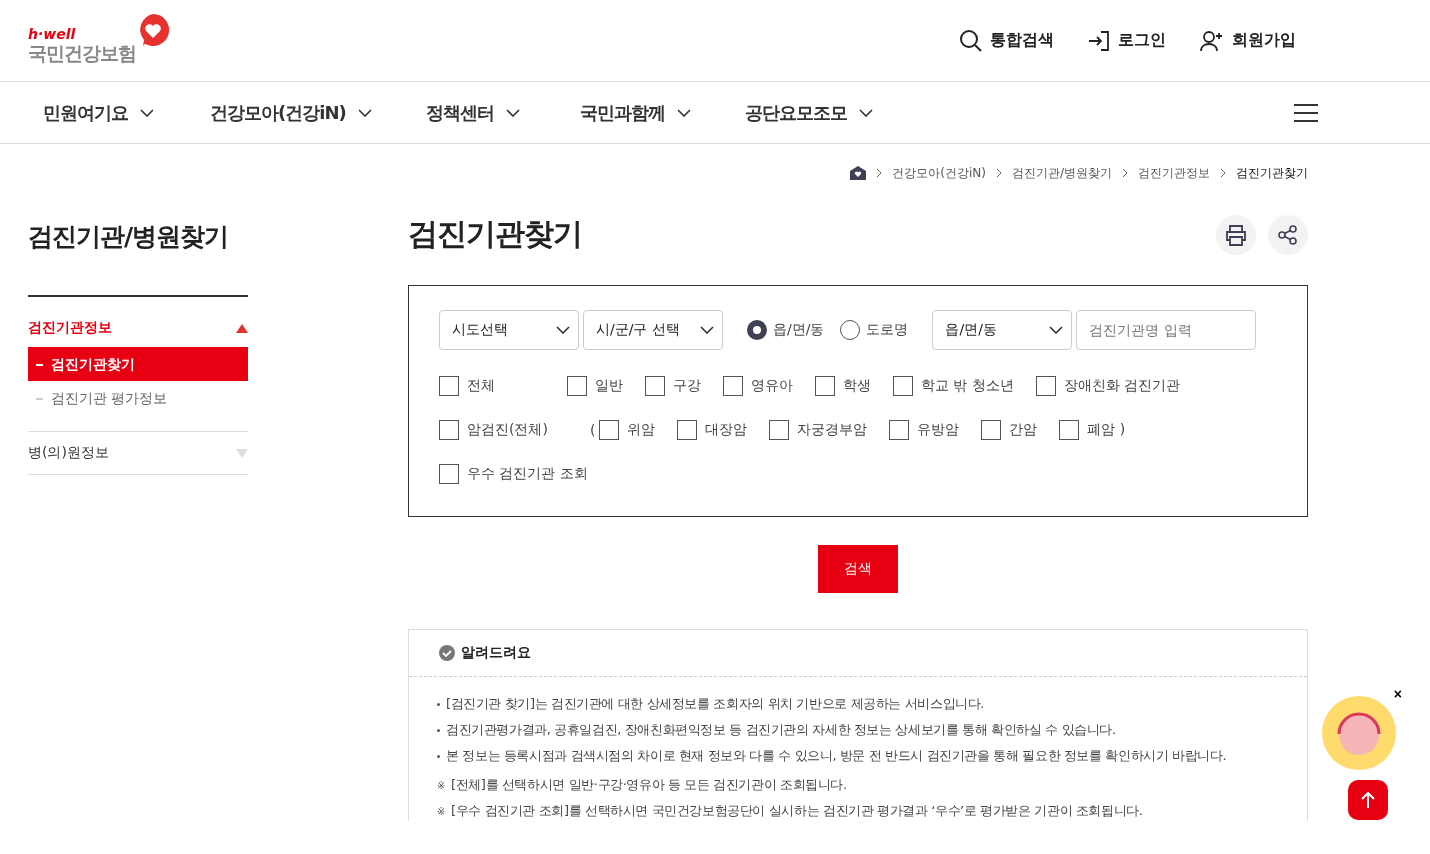 Image resolution: width=1430 pixels, height=854 pixels. What do you see at coordinates (1002, 330) in the screenshot?
I see `dropdown-select: 읍/면/동` at bounding box center [1002, 330].